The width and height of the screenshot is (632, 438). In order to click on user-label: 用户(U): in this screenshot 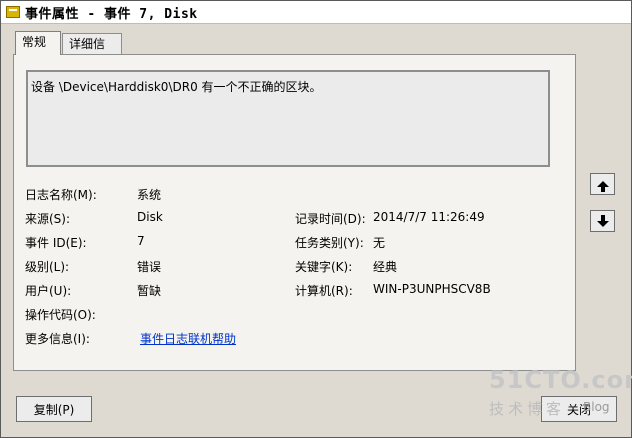, I will do `click(48, 291)`.